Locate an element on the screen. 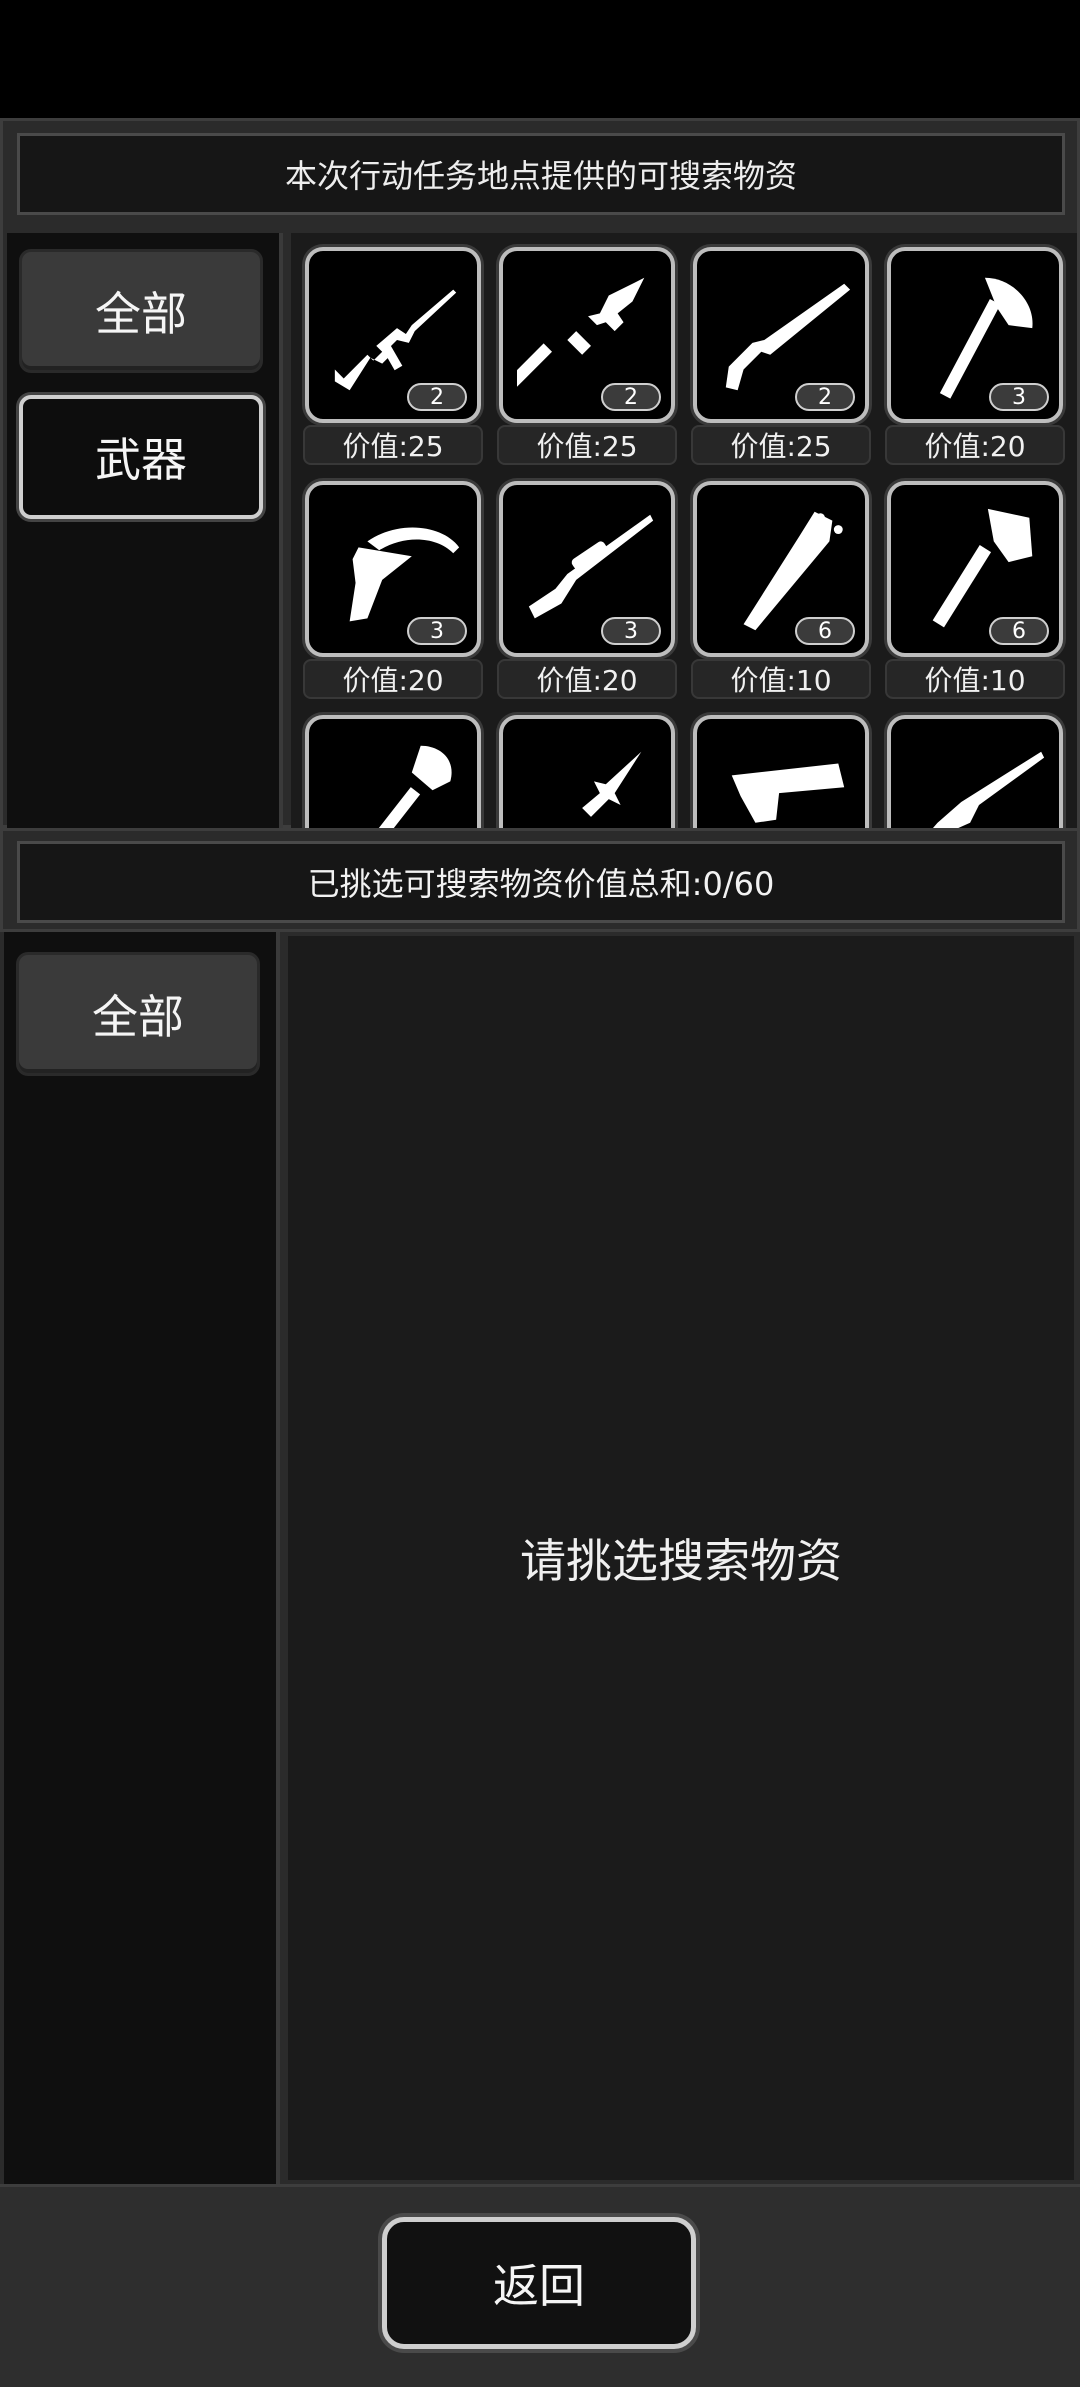 The height and width of the screenshot is (2387, 1080). selected-category-tab-all: 全部 is located at coordinates (138, 1014).